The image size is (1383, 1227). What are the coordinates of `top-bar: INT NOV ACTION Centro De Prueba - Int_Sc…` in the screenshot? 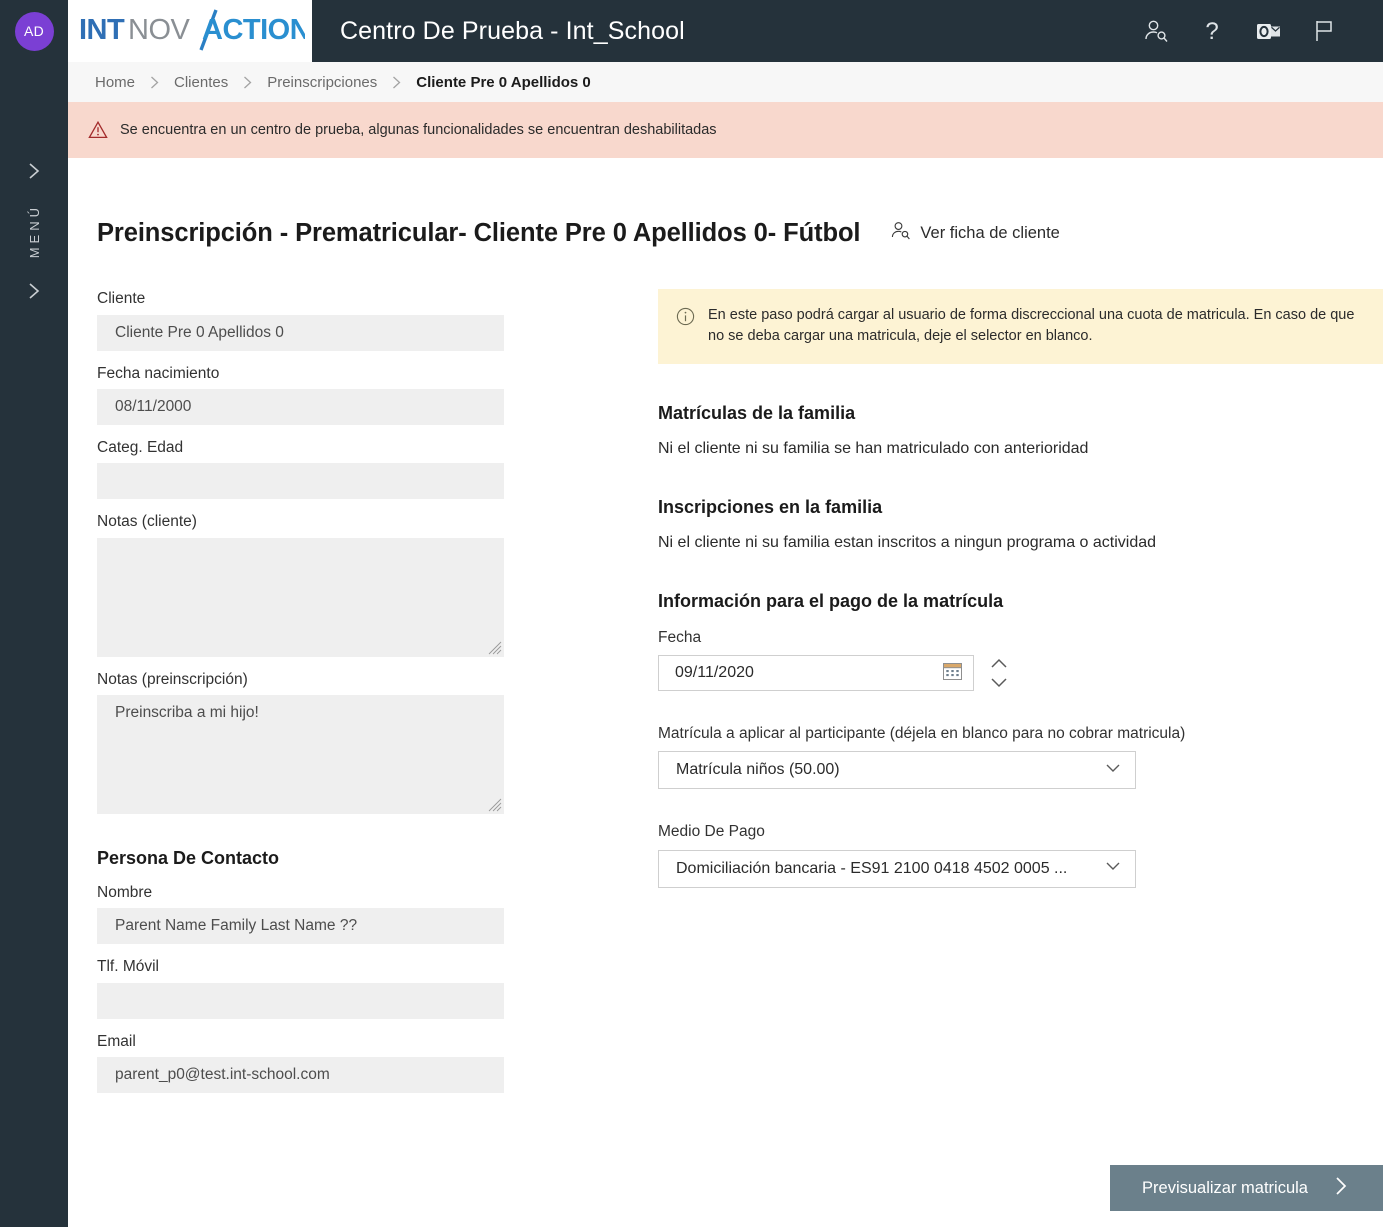 It's located at (725, 31).